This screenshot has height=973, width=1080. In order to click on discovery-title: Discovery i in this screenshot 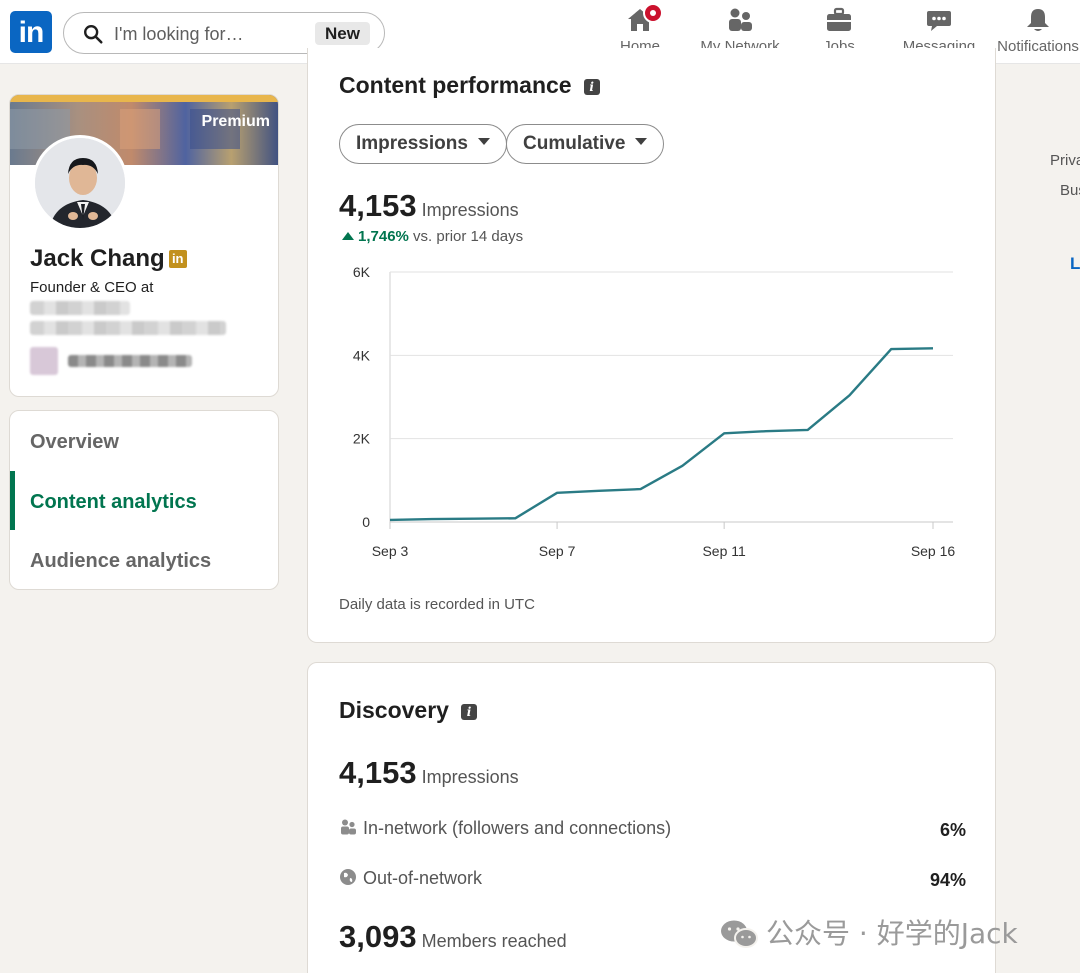, I will do `click(408, 710)`.